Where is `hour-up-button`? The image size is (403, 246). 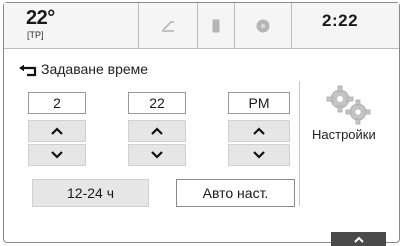
hour-up-button is located at coordinates (57, 131).